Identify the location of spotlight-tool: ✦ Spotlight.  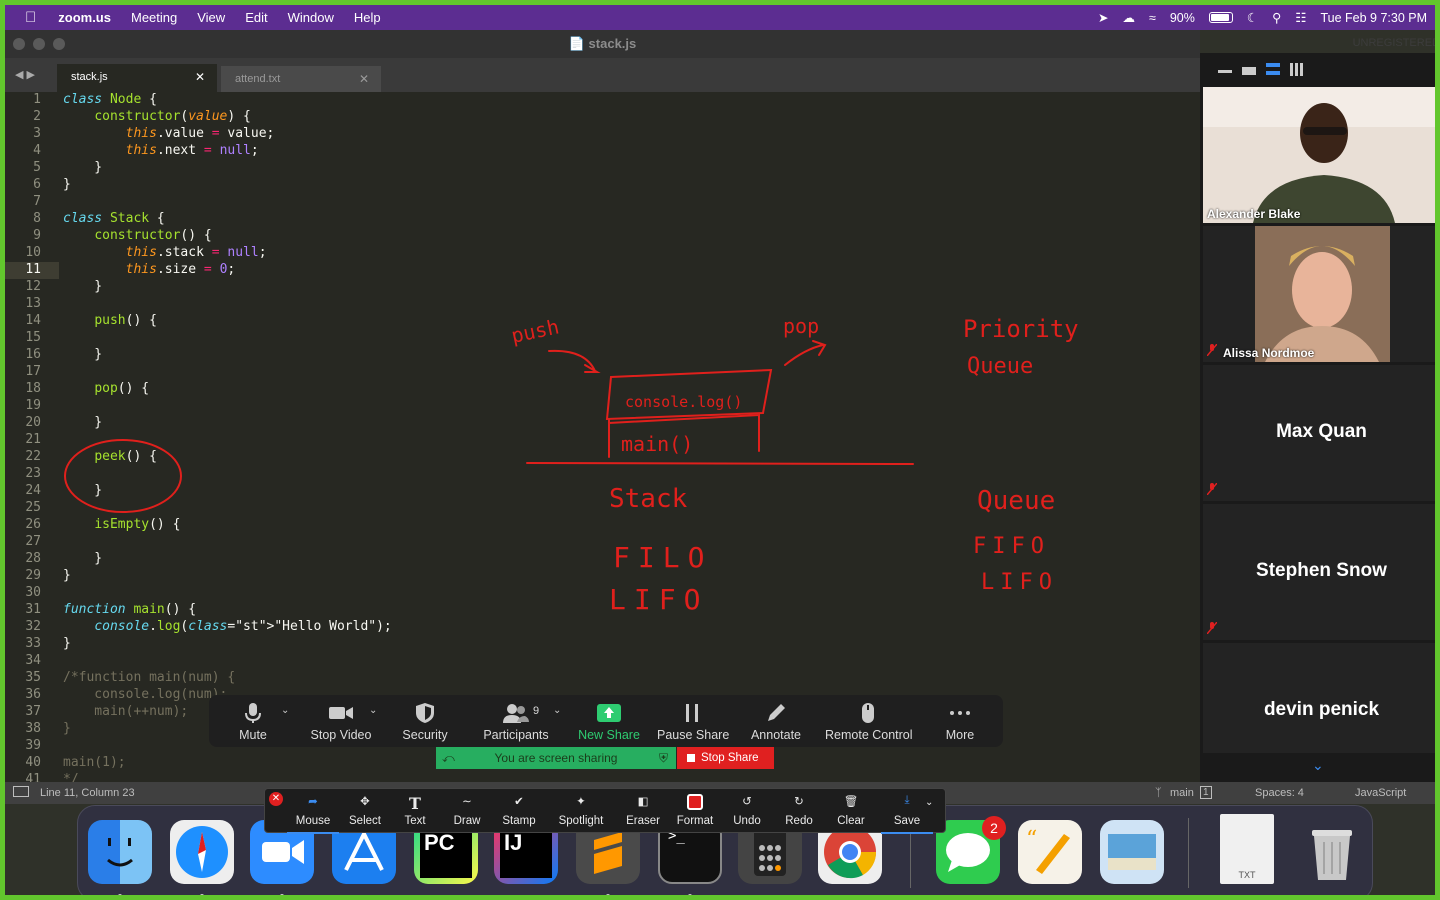
(581, 811).